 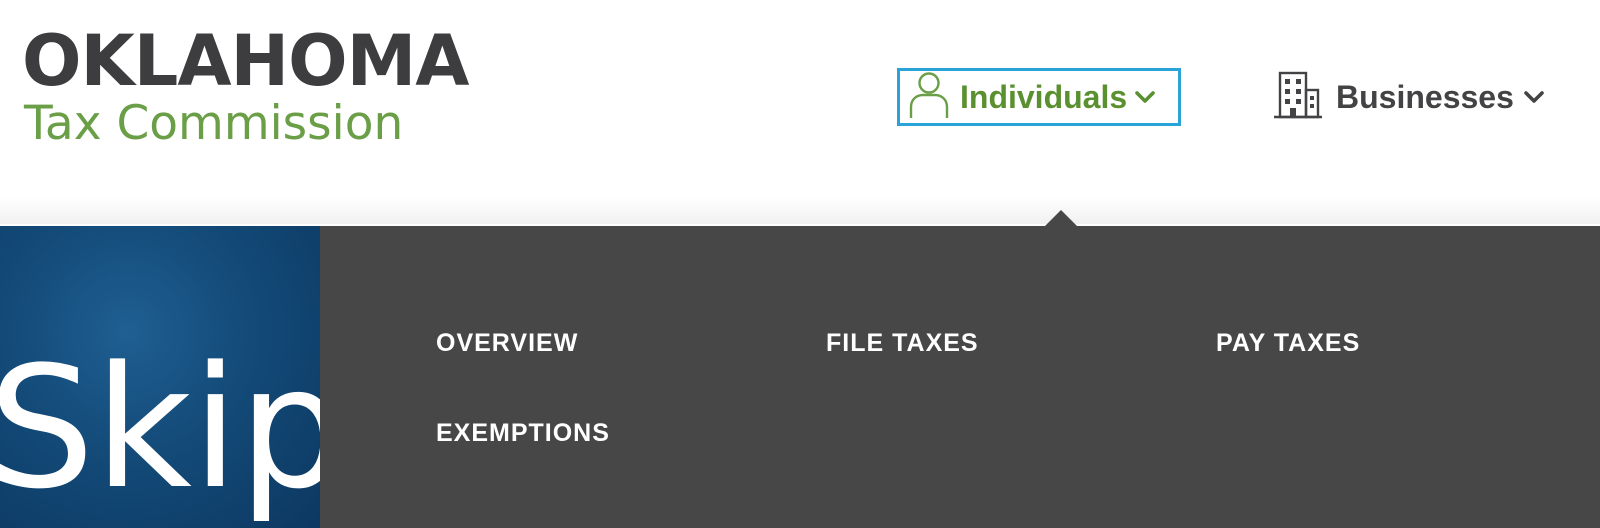 I want to click on logo-subtitle: Tax Commission, so click(x=214, y=123).